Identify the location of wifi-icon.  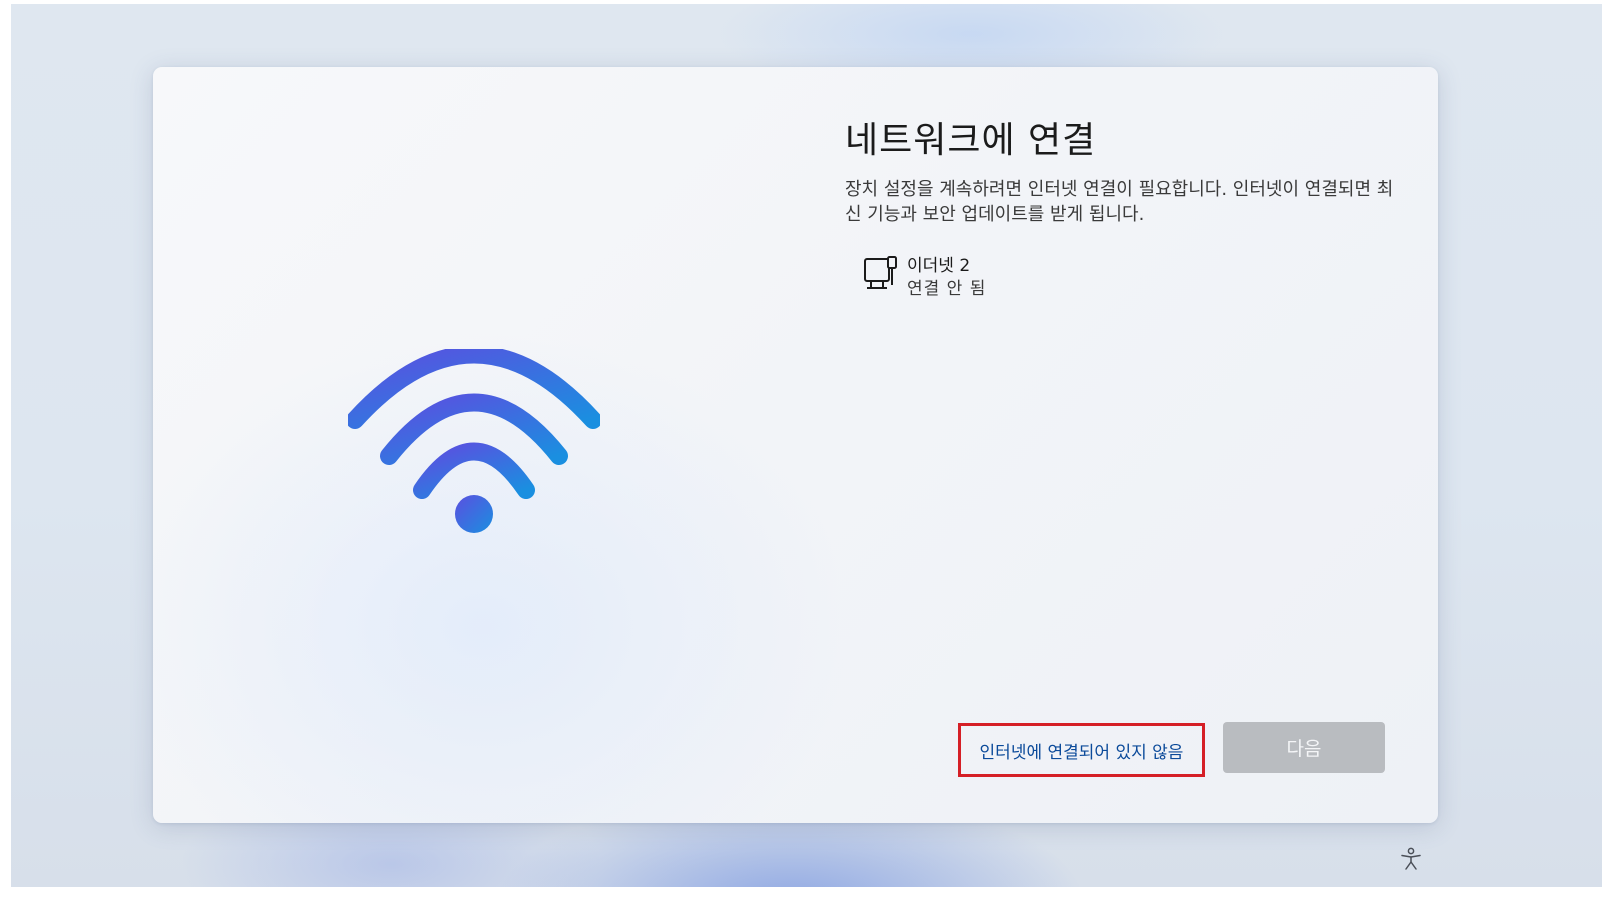
(474, 441).